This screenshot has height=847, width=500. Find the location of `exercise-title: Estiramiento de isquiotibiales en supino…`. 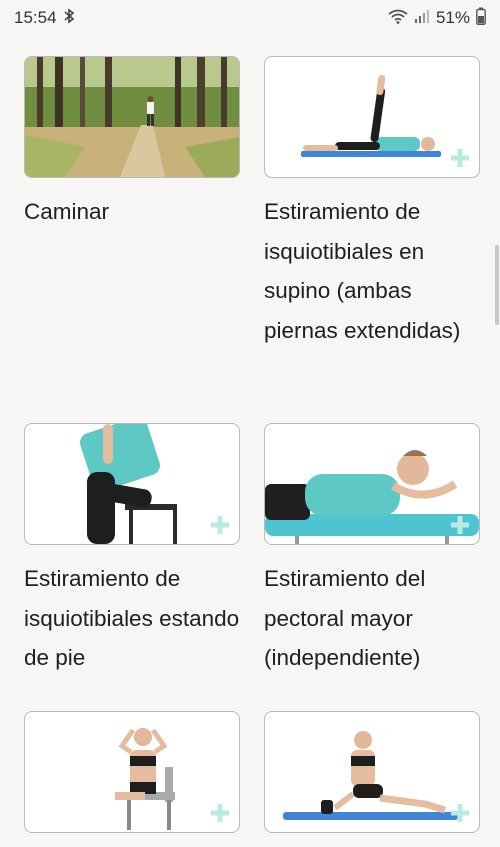

exercise-title: Estiramiento de isquiotibiales en supino… is located at coordinates (372, 271).